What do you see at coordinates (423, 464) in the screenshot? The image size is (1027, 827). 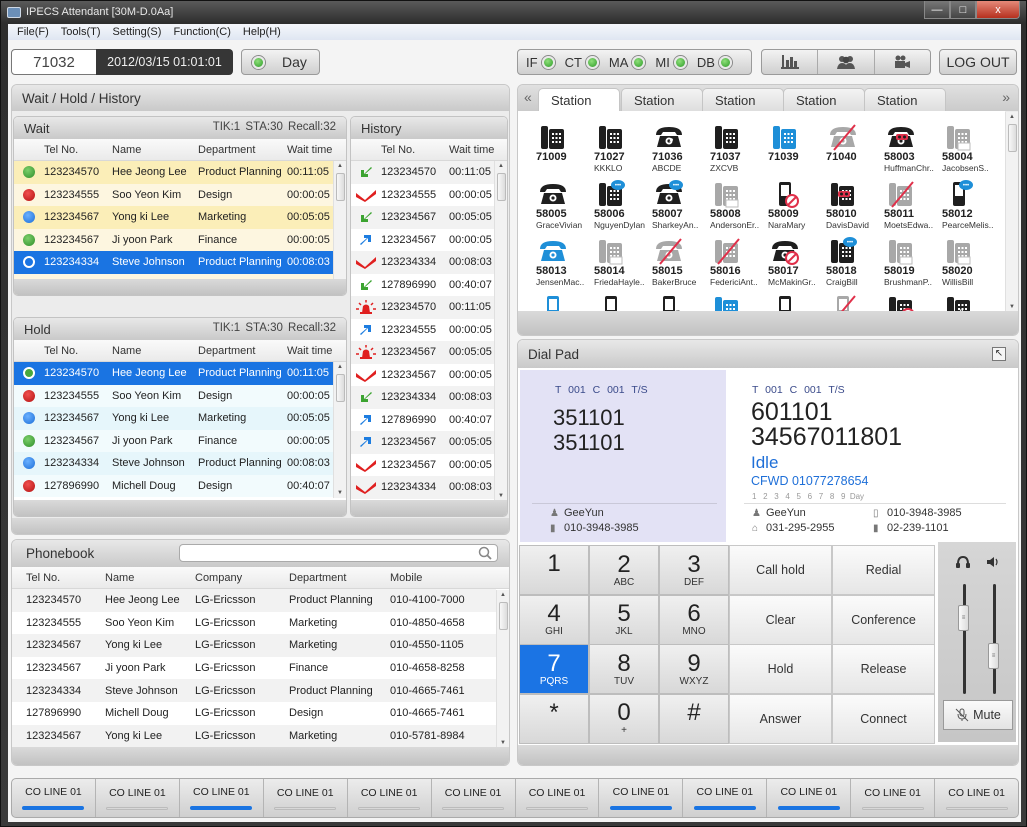 I see `table-row: 123234567 00:00:05` at bounding box center [423, 464].